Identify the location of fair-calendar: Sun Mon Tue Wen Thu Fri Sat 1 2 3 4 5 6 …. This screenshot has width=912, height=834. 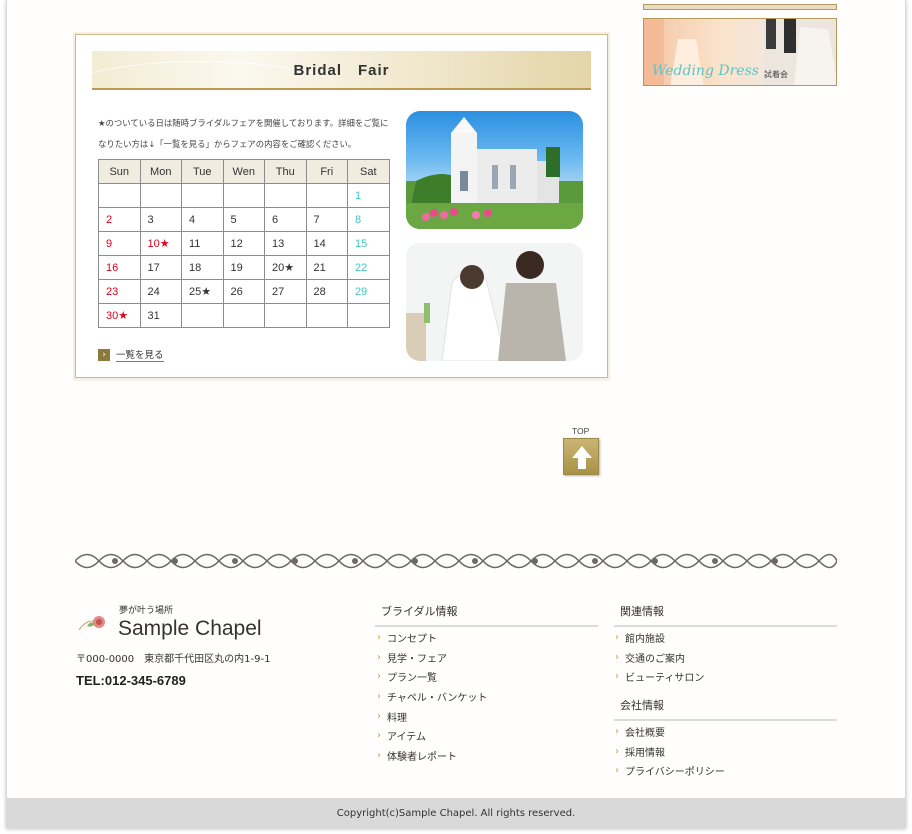
(244, 243).